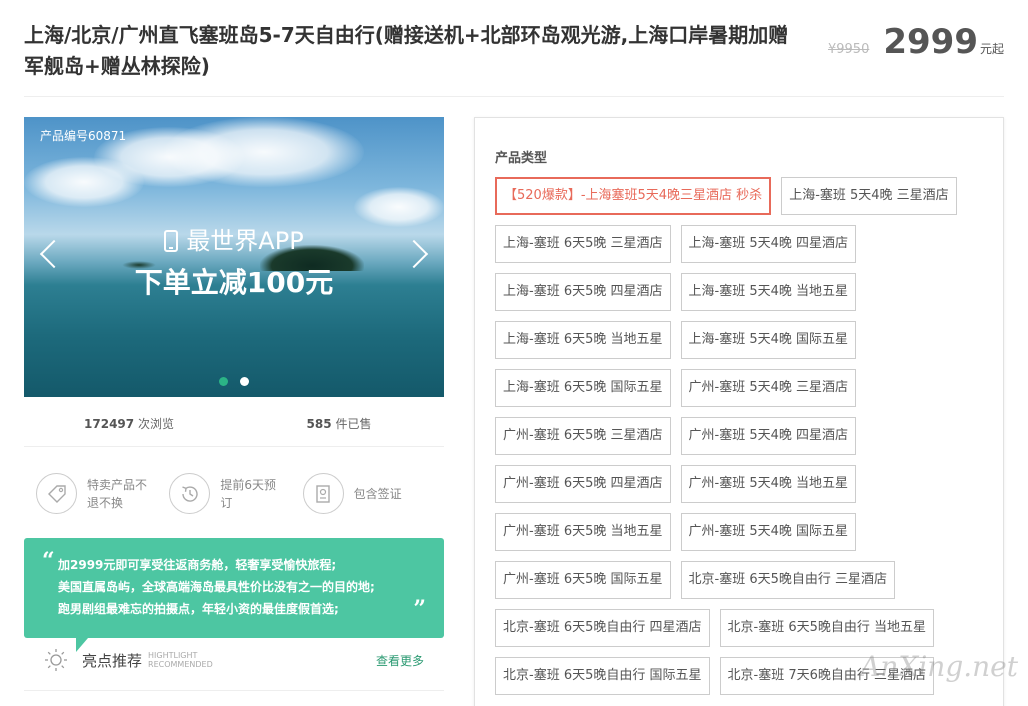 This screenshot has width=1028, height=706. What do you see at coordinates (768, 532) in the screenshot?
I see `product-type-option: 广州-塞班 5天4晚 国际五星` at bounding box center [768, 532].